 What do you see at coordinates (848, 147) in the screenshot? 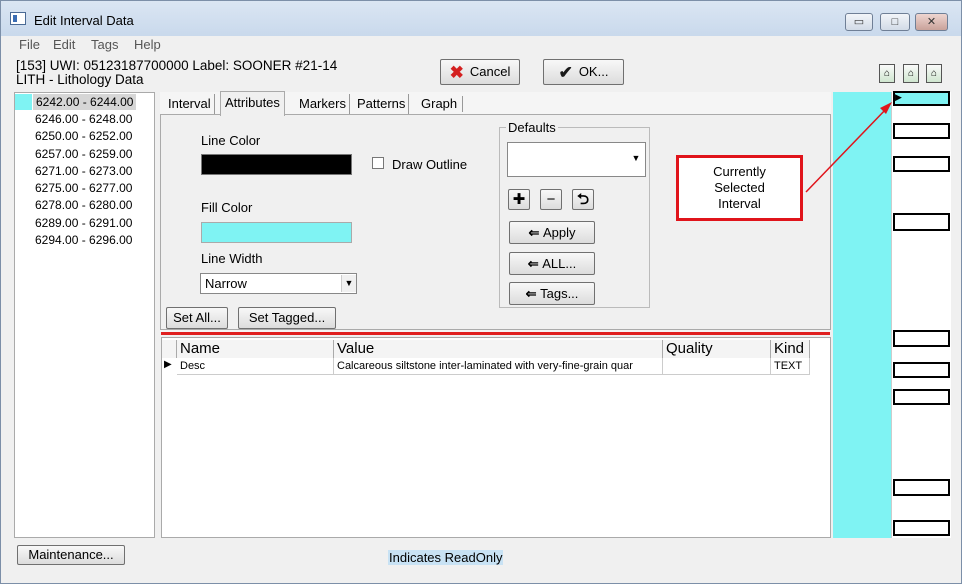
I see `callout-arrow` at bounding box center [848, 147].